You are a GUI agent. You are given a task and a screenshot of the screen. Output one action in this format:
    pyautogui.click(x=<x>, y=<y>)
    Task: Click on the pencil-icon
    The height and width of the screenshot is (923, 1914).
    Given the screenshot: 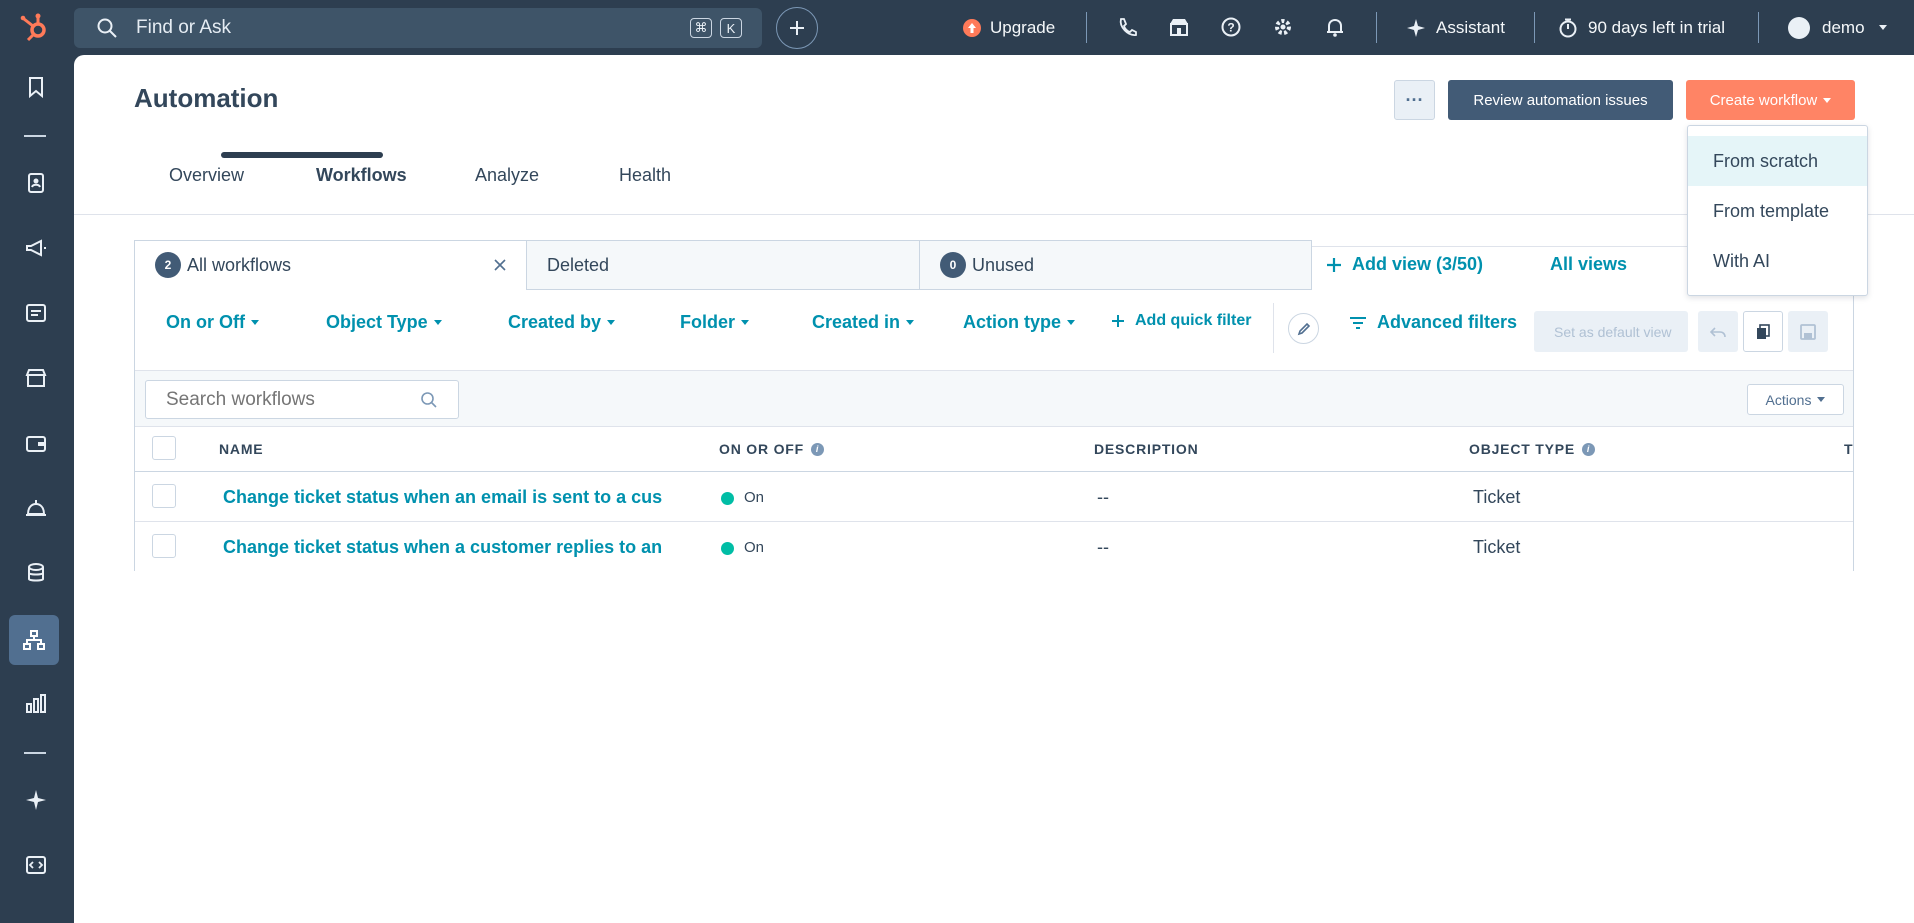 What is the action you would take?
    pyautogui.click(x=1303, y=328)
    